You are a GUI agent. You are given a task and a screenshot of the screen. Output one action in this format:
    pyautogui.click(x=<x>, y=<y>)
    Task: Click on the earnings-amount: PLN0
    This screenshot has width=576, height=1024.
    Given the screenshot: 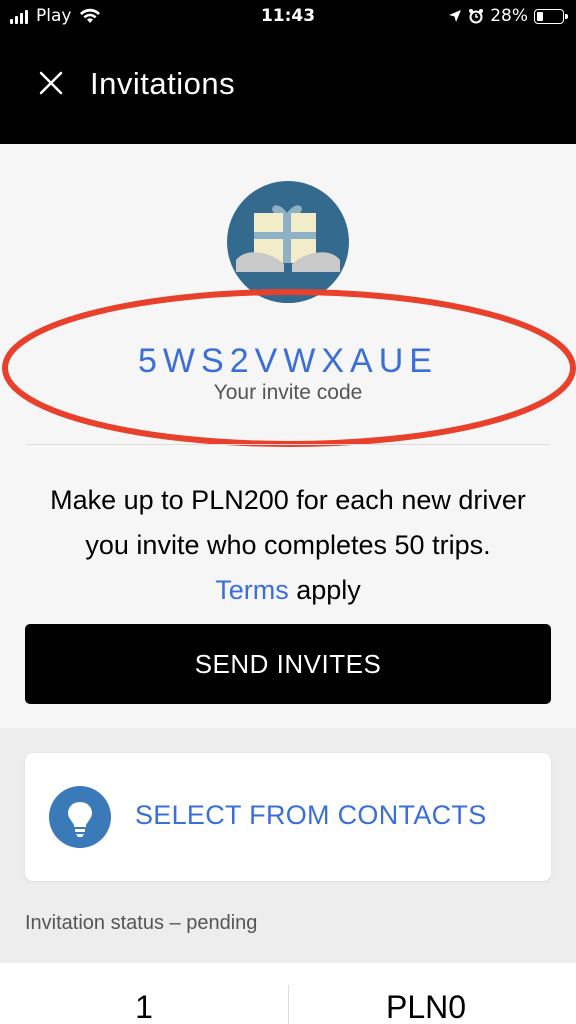 What is the action you would take?
    pyautogui.click(x=426, y=1006)
    